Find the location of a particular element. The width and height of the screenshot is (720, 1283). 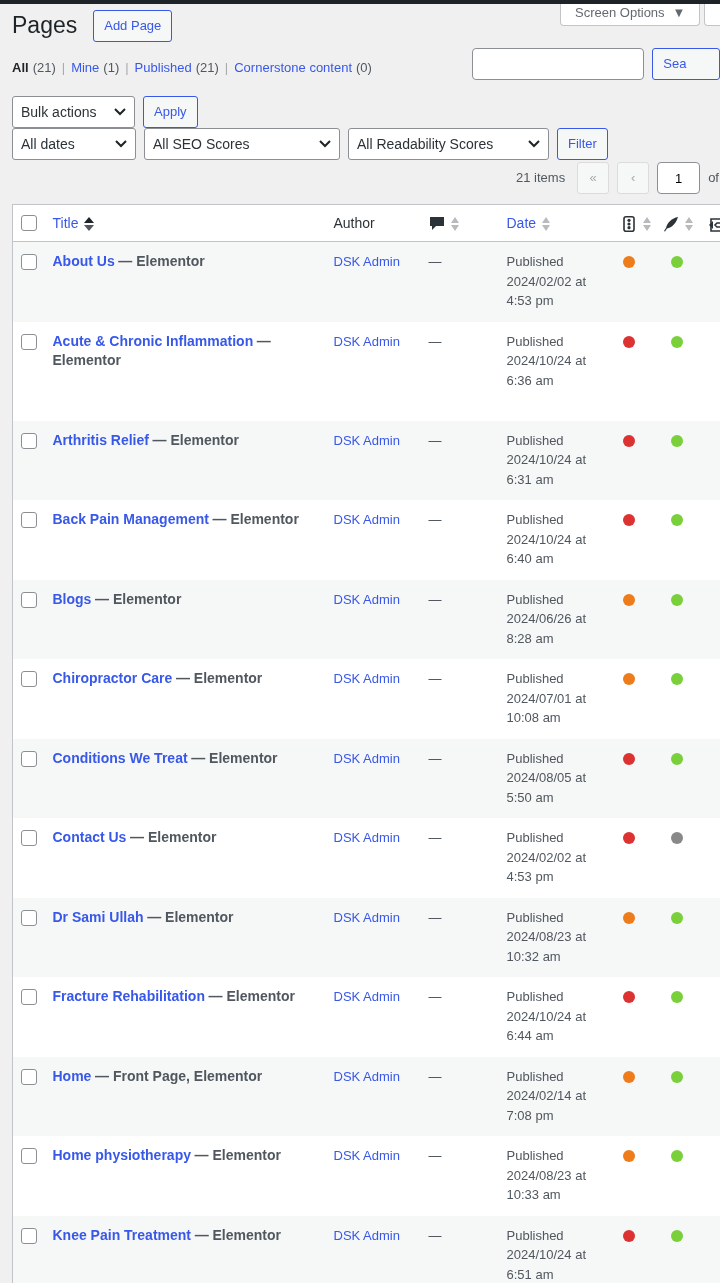

publish-date: 2024/10/24 at 6:36 am is located at coordinates (547, 371).